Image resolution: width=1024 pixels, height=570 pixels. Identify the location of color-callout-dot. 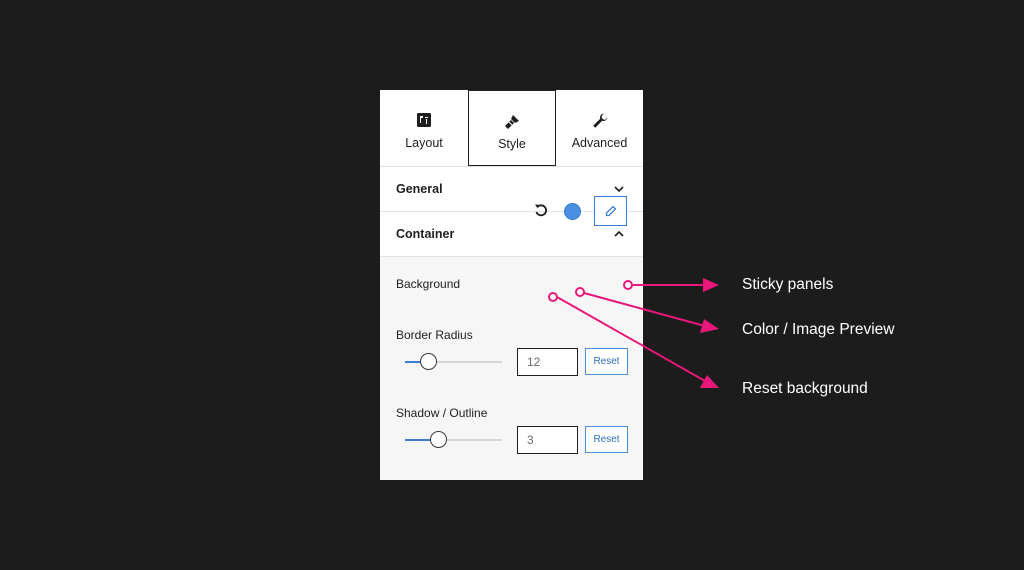
(580, 292).